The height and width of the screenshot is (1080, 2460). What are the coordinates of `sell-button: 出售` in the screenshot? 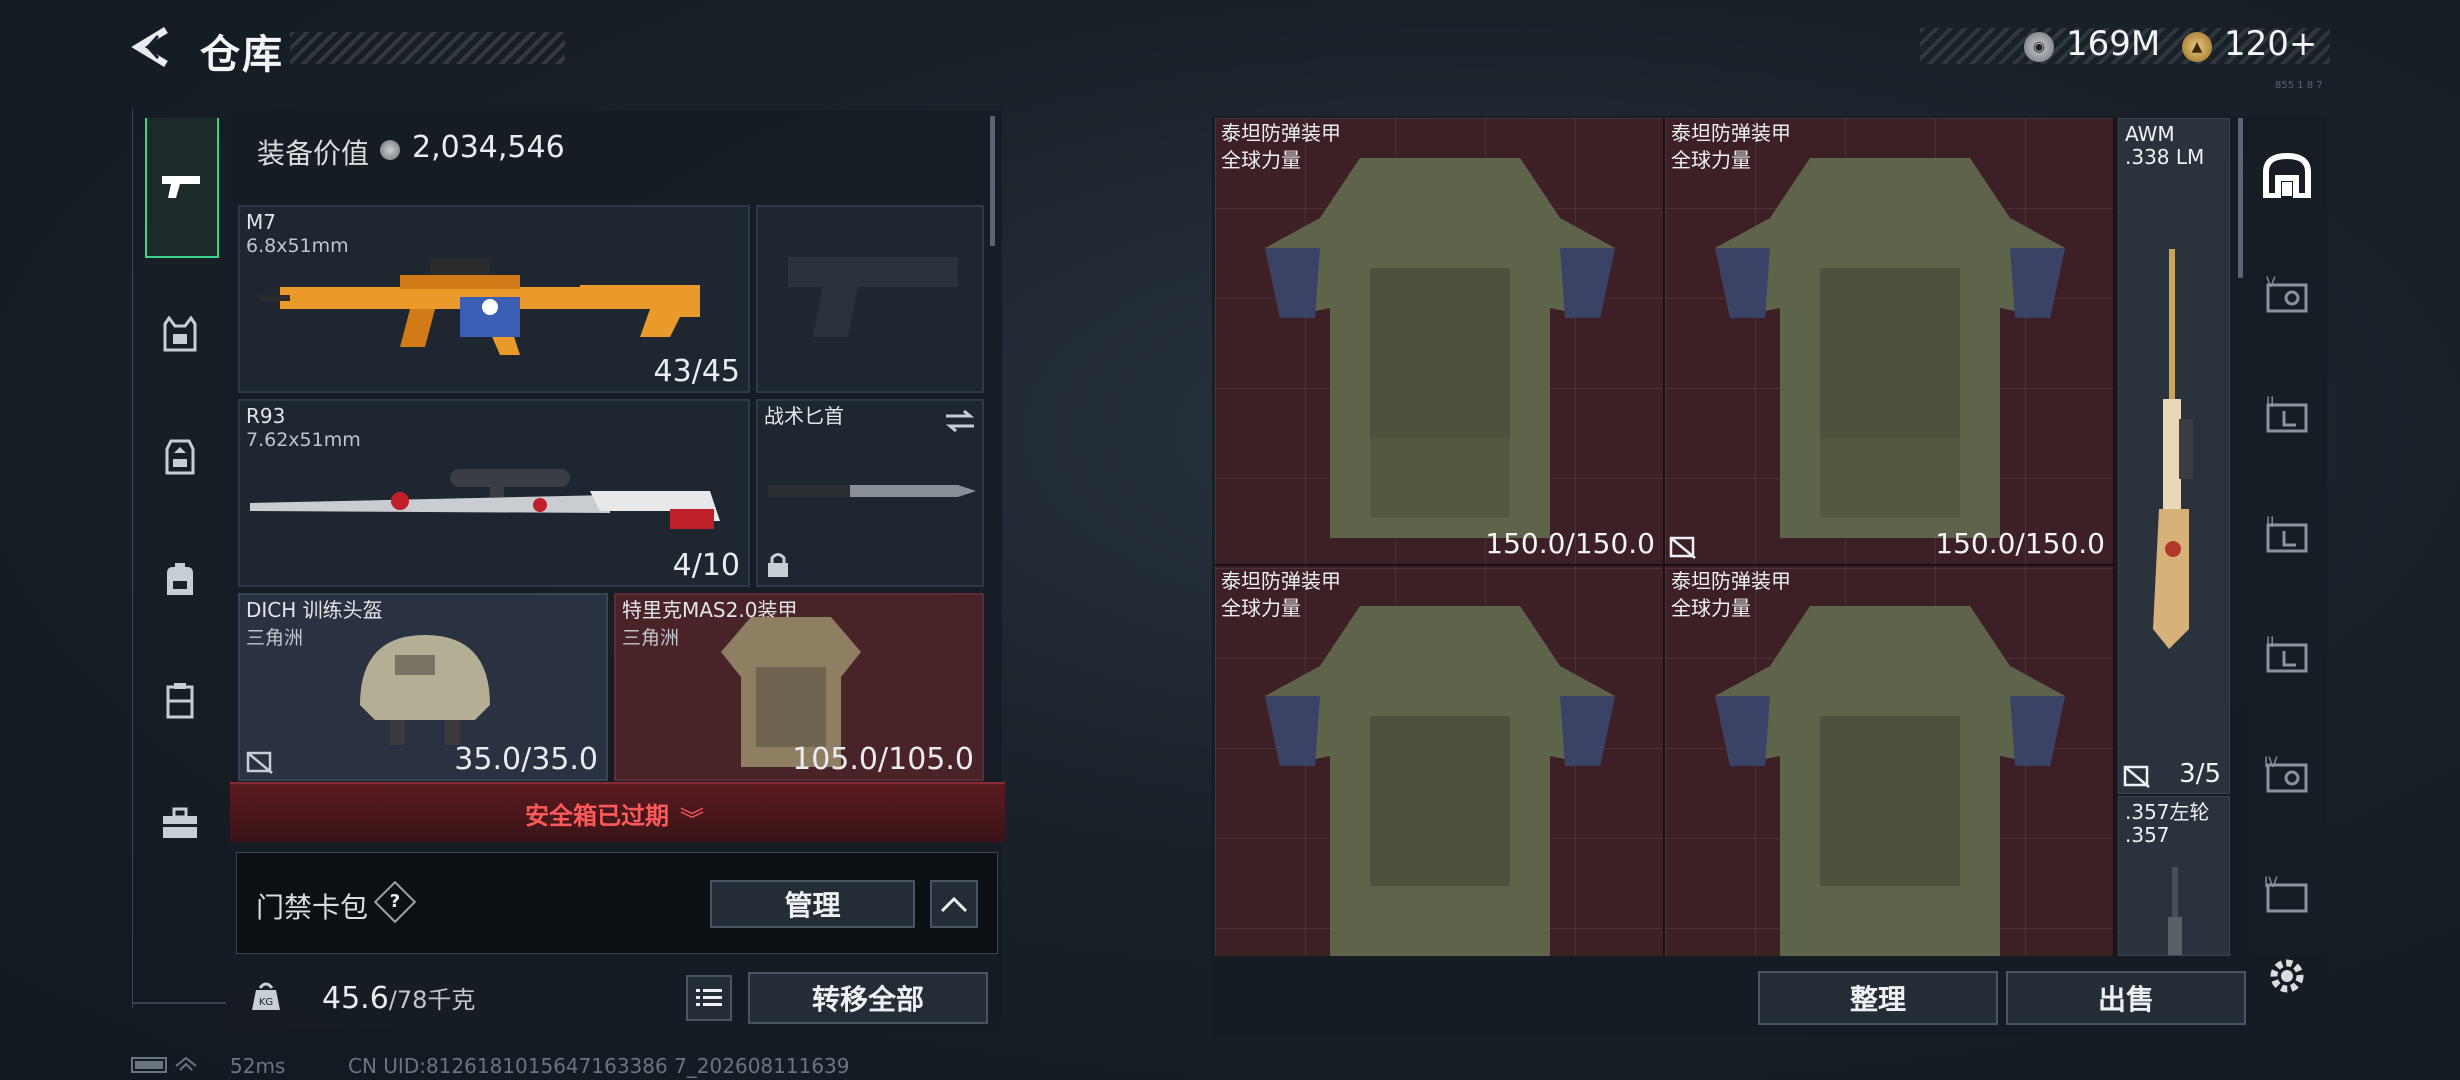 It's located at (2126, 998).